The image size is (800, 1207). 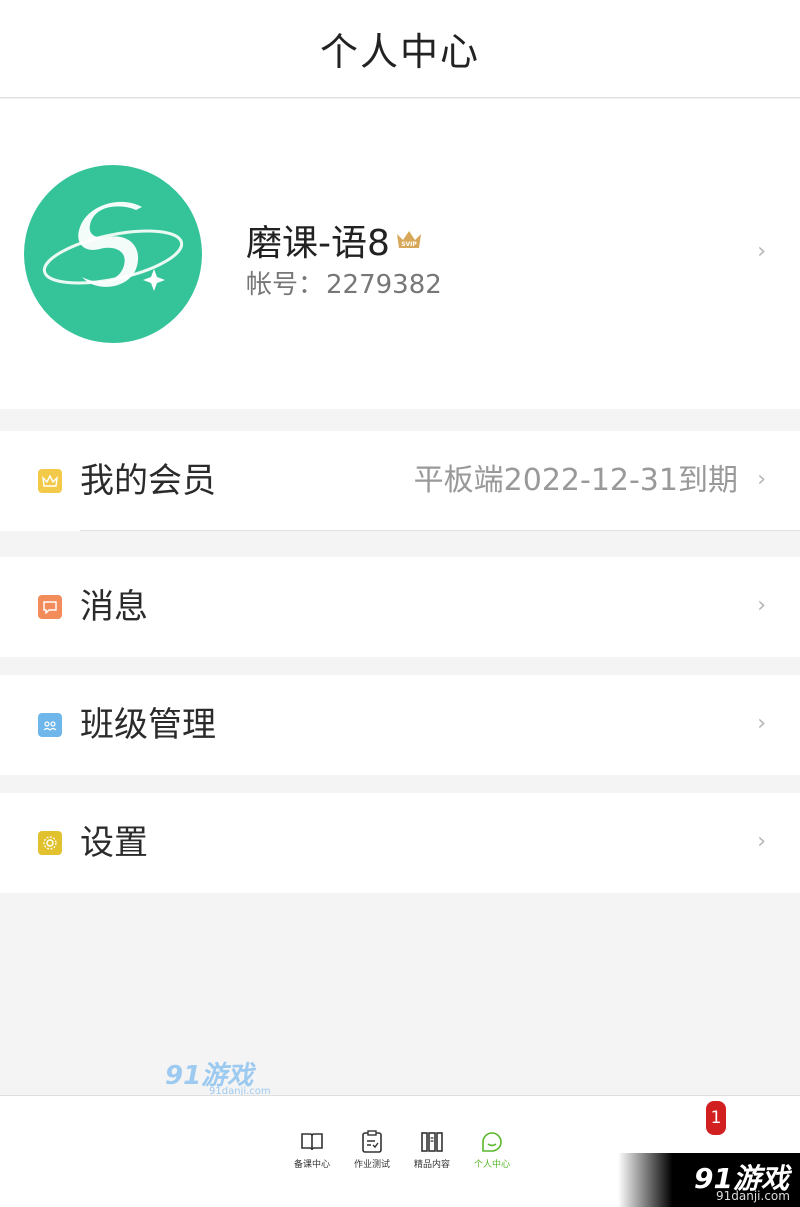 What do you see at coordinates (148, 481) in the screenshot?
I see `menu-item-label: 我的会员` at bounding box center [148, 481].